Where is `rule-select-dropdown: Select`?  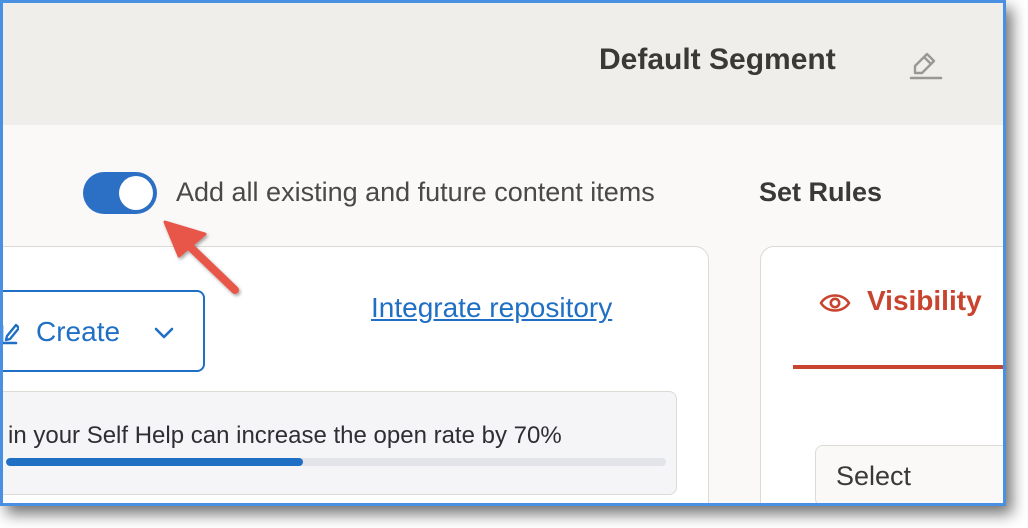 rule-select-dropdown: Select is located at coordinates (909, 474).